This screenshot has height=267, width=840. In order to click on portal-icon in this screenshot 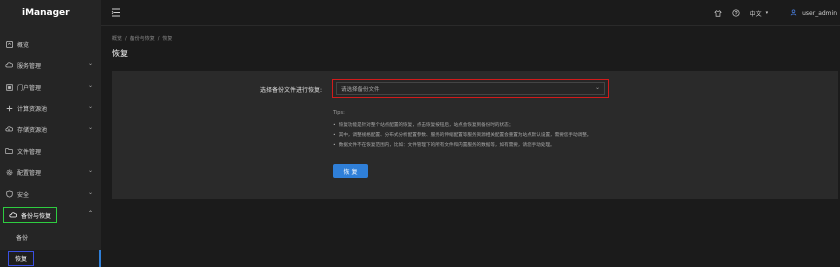, I will do `click(9, 87)`.